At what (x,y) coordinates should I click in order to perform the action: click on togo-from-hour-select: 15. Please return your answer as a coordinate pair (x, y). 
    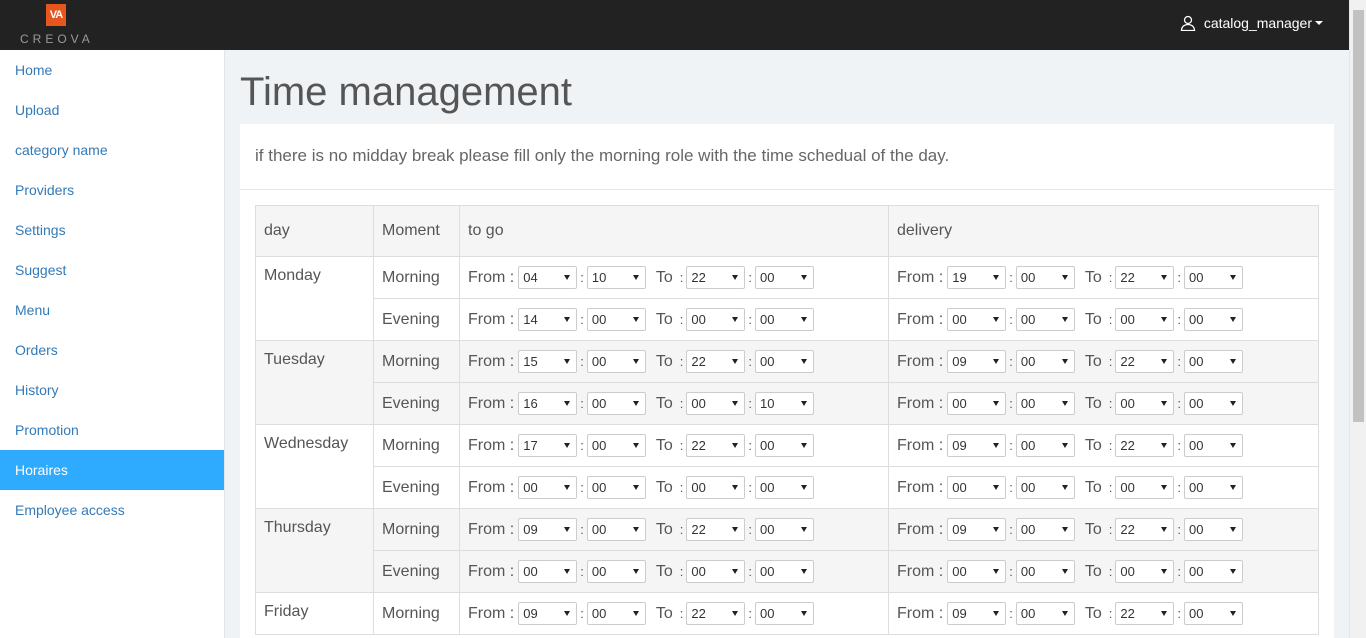
    Looking at the image, I should click on (548, 361).